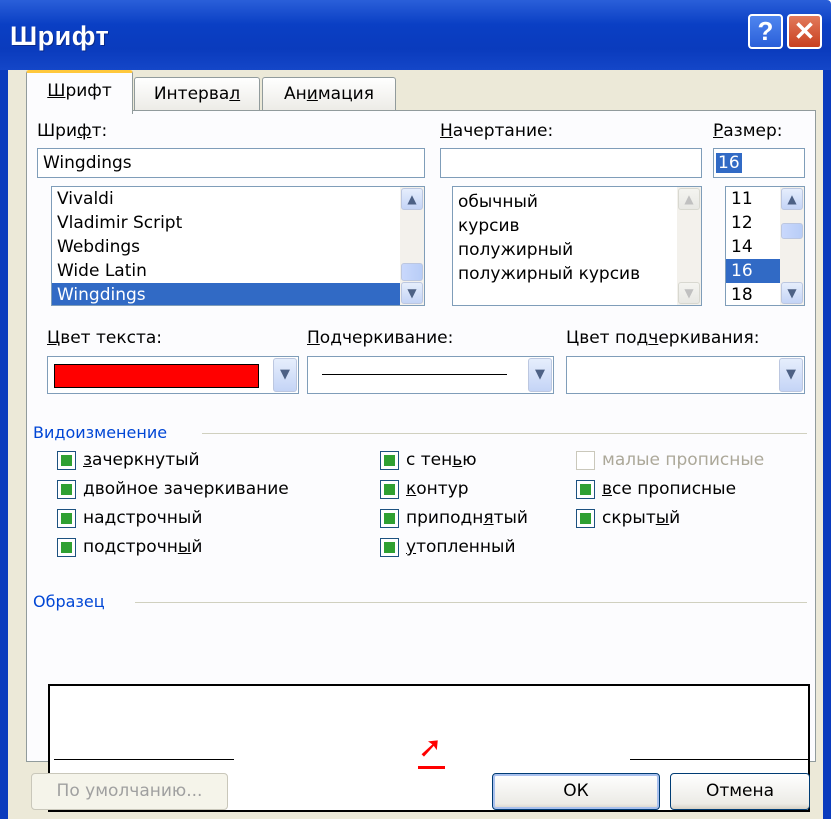 The height and width of the screenshot is (819, 831). Describe the element at coordinates (689, 246) in the screenshot. I see `style-list-scrollbar: ▲ ▼` at that location.